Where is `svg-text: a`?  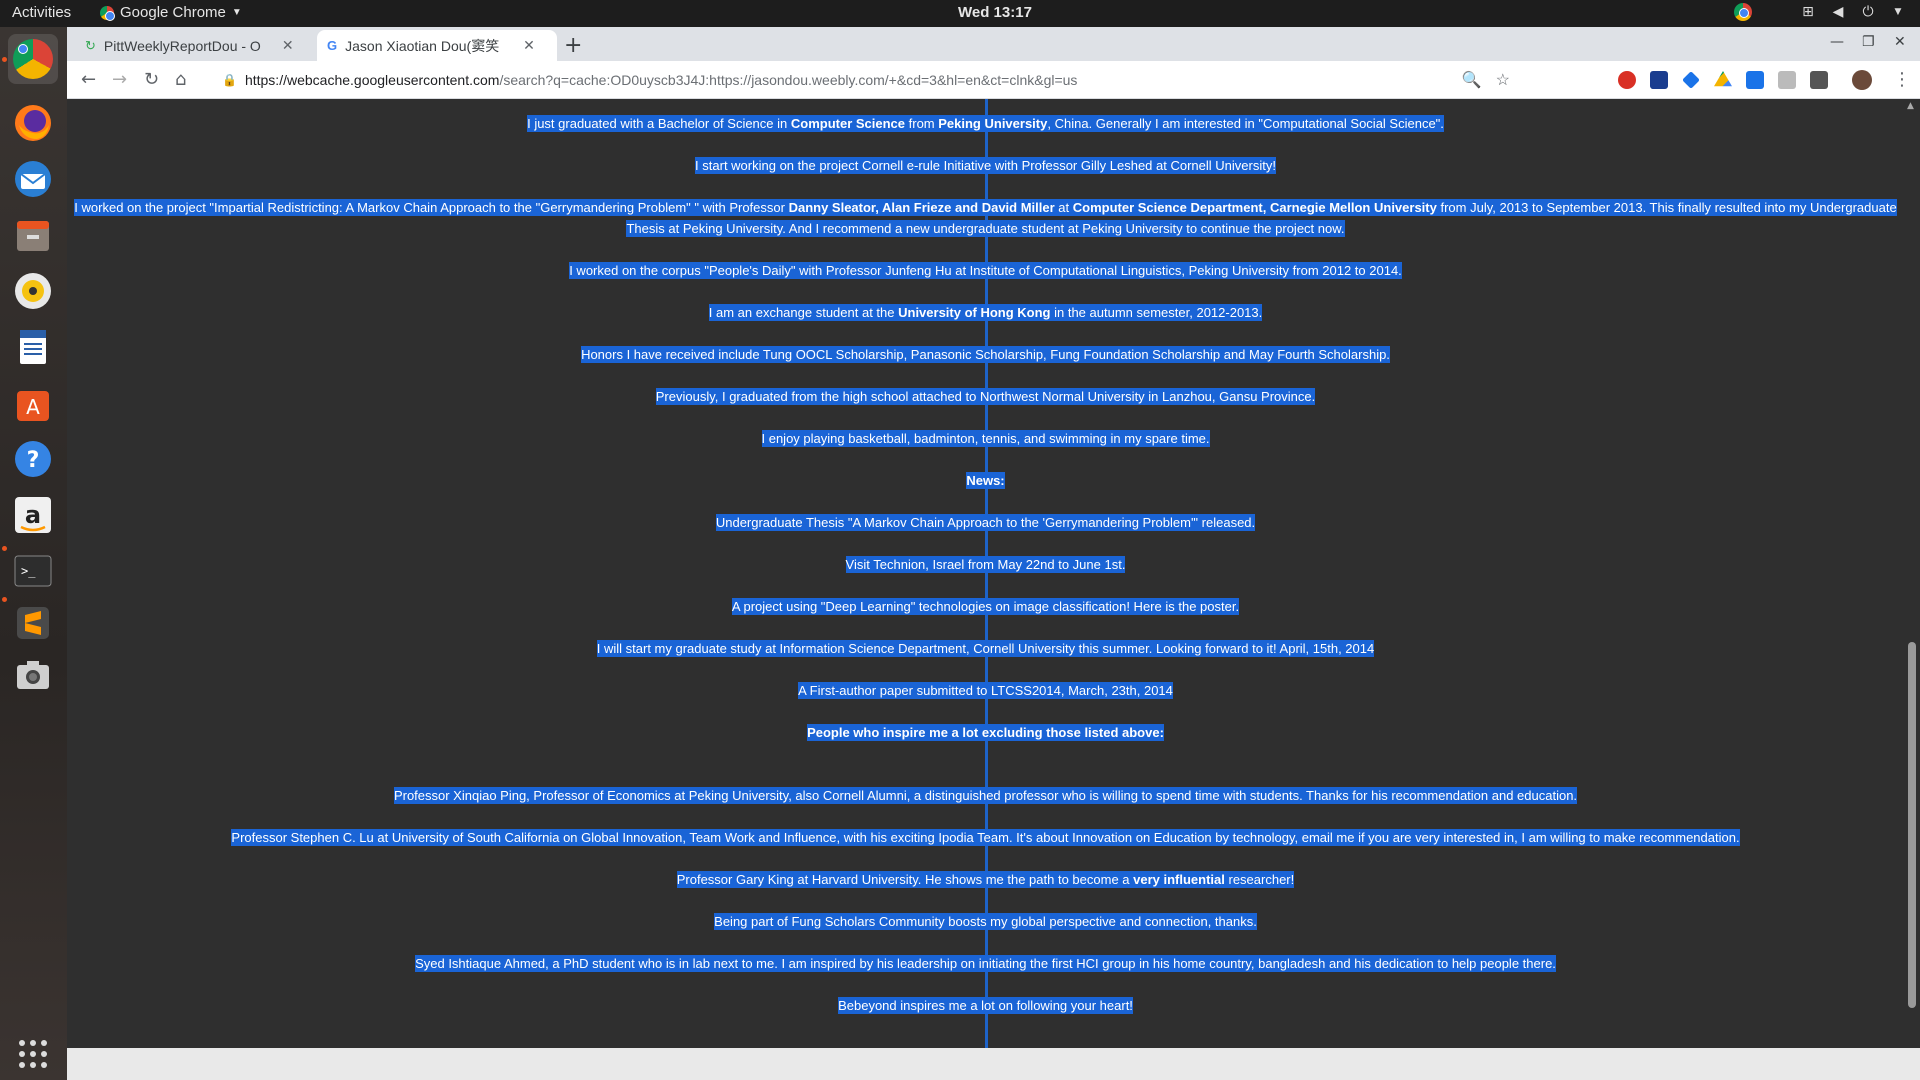 svg-text: a is located at coordinates (33, 515).